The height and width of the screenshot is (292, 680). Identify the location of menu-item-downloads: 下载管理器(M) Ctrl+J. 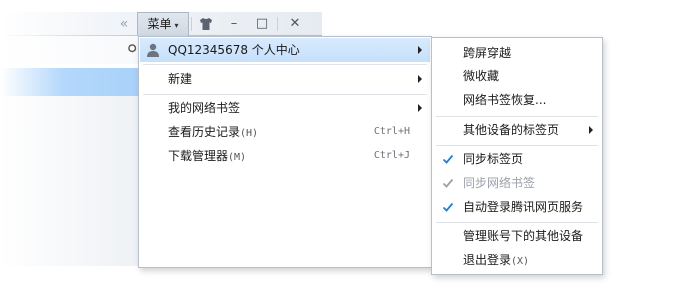
(285, 156).